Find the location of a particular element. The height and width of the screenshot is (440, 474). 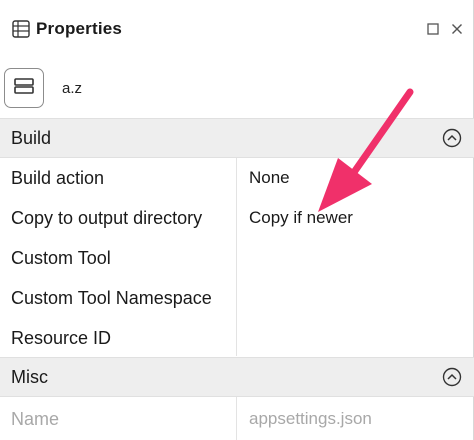

property-row-custom-tool-namespace: Custom Tool Namespace is located at coordinates (237, 298).